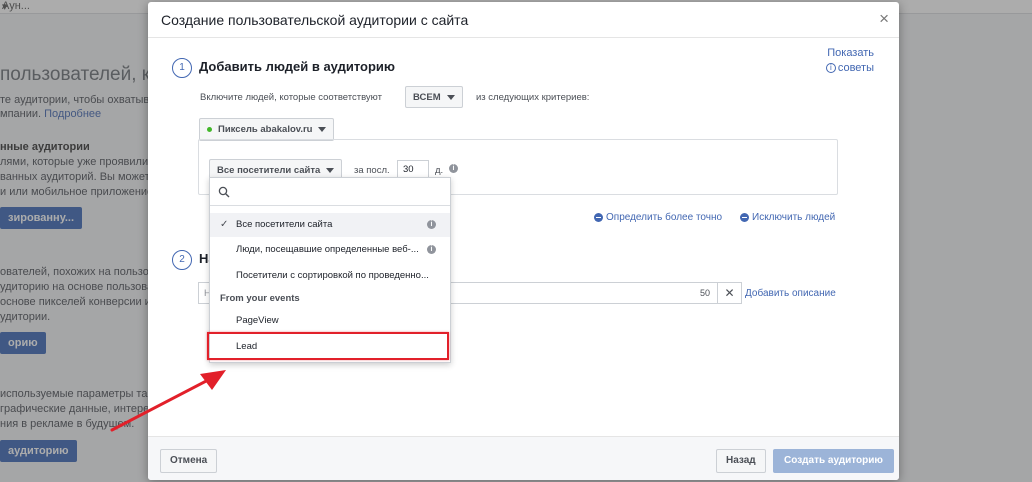  I want to click on arrow-icon, so click(168, 401).